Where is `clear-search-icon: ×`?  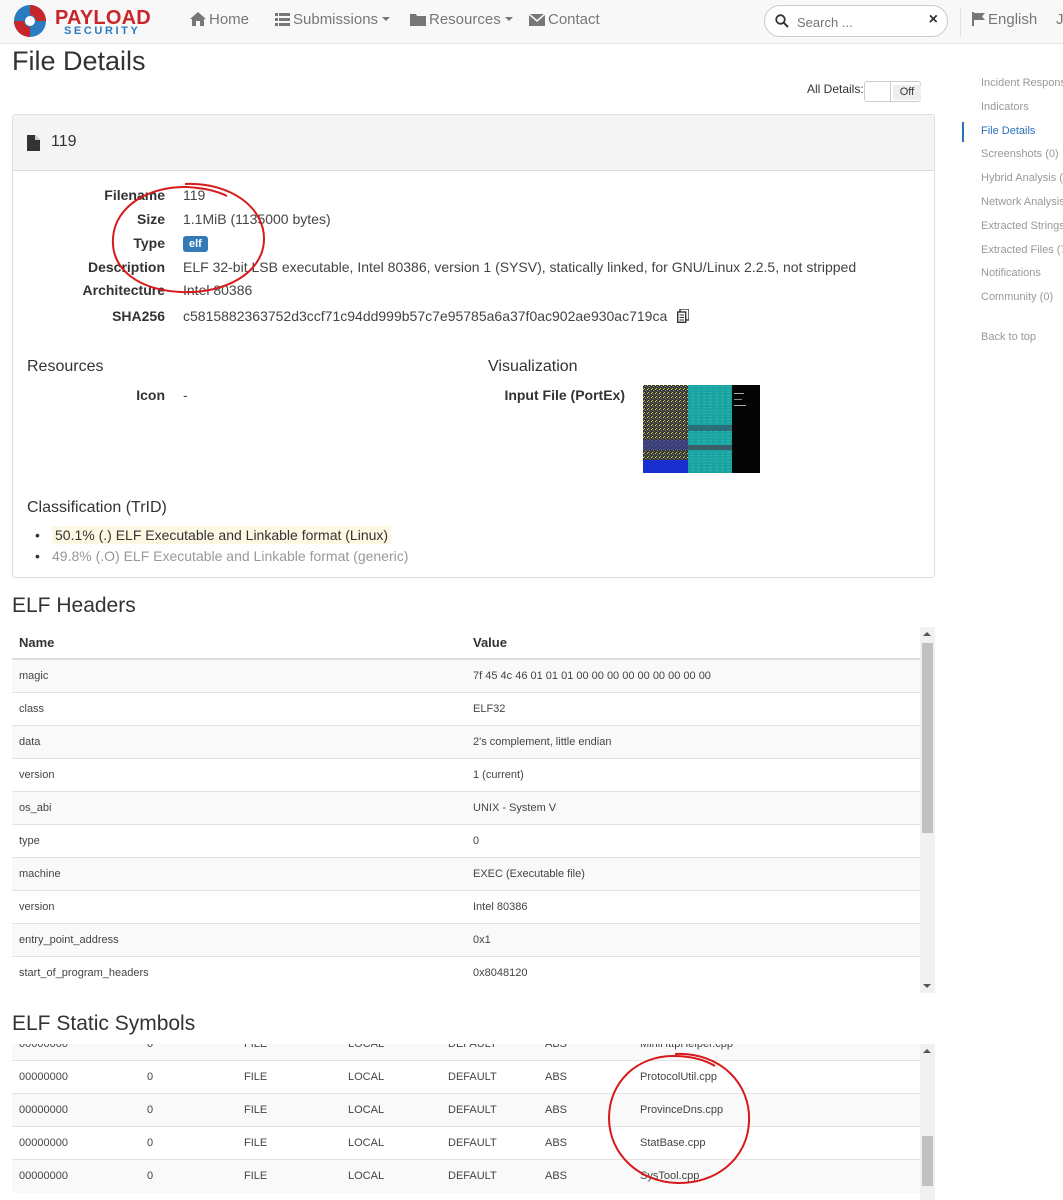 clear-search-icon: × is located at coordinates (933, 20).